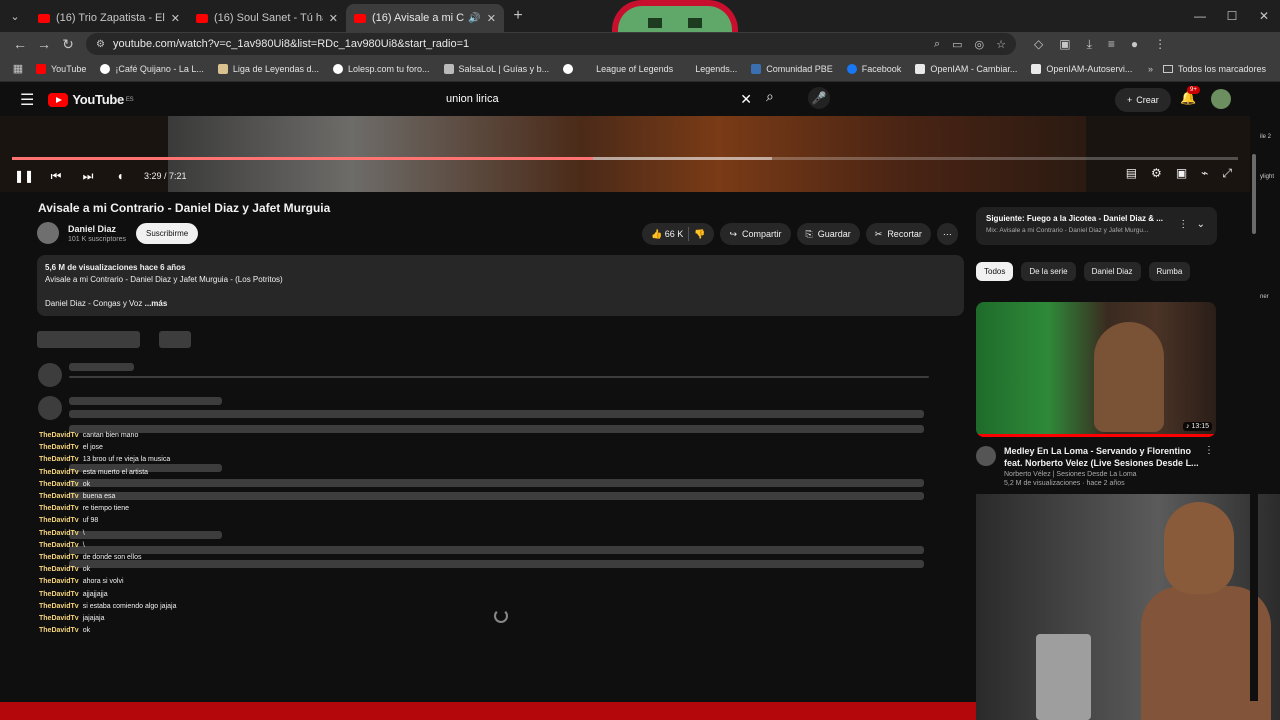  What do you see at coordinates (109, 18) in the screenshot?
I see `tab-1: (16) Trio Zapatista - El refranero ✕` at bounding box center [109, 18].